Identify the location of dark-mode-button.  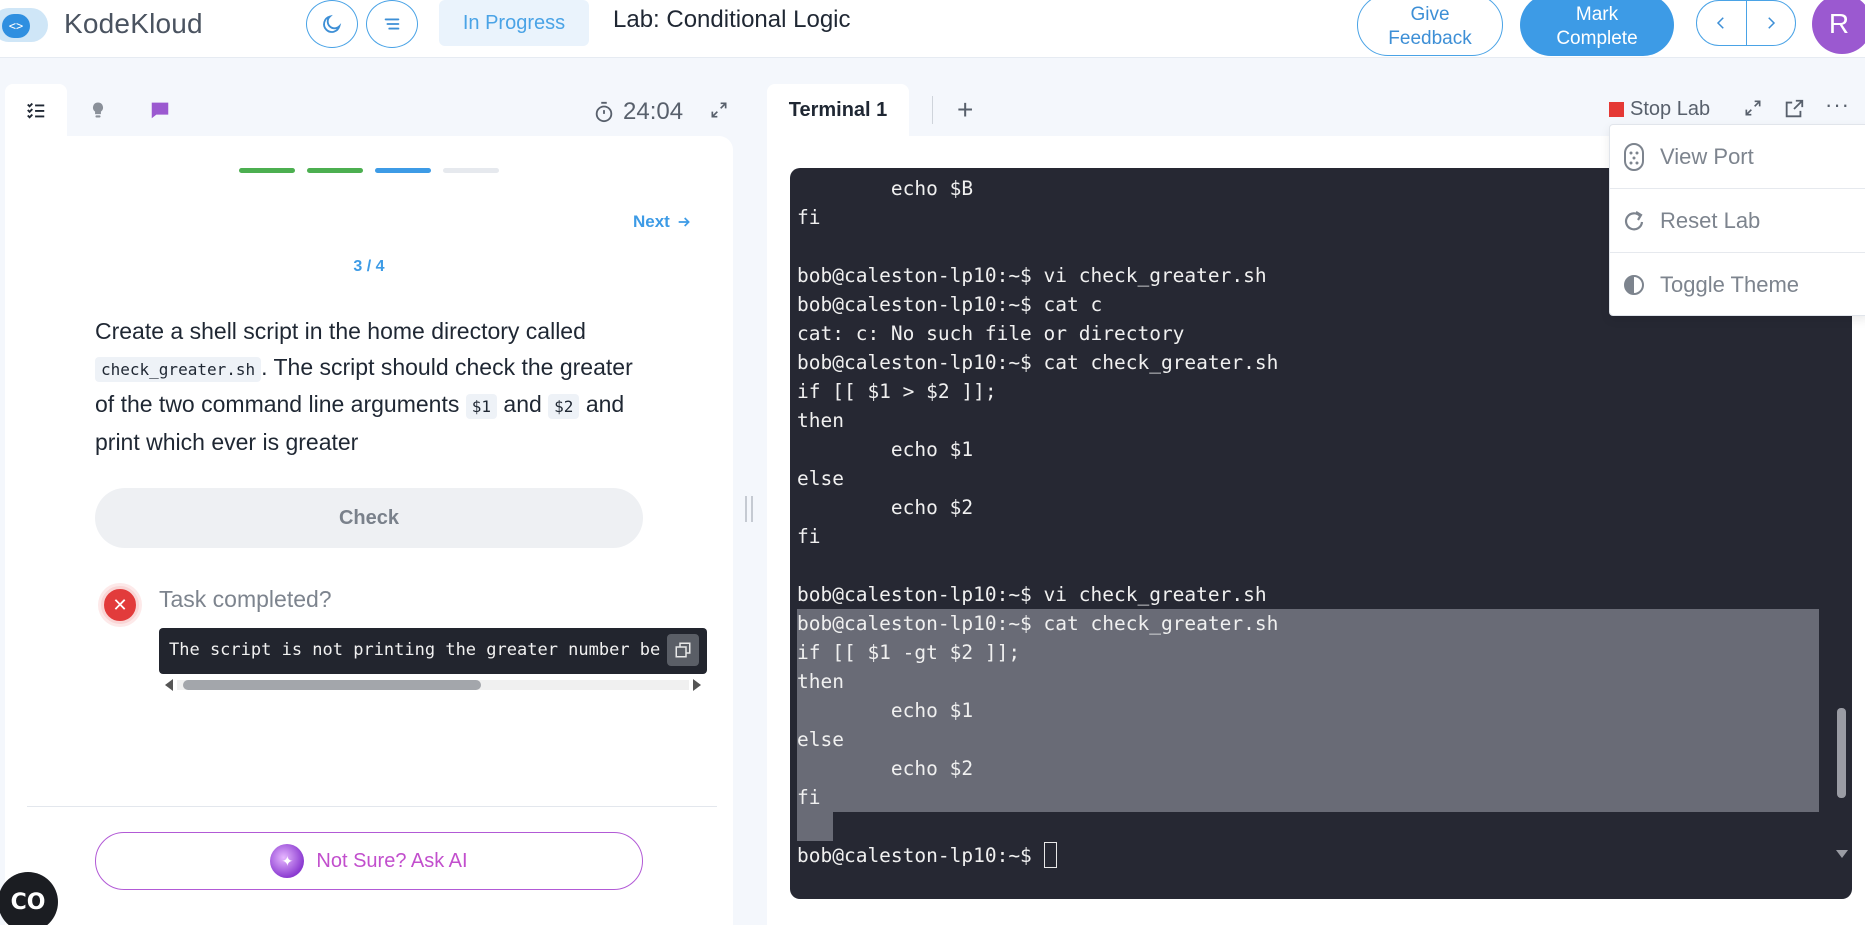
(332, 24).